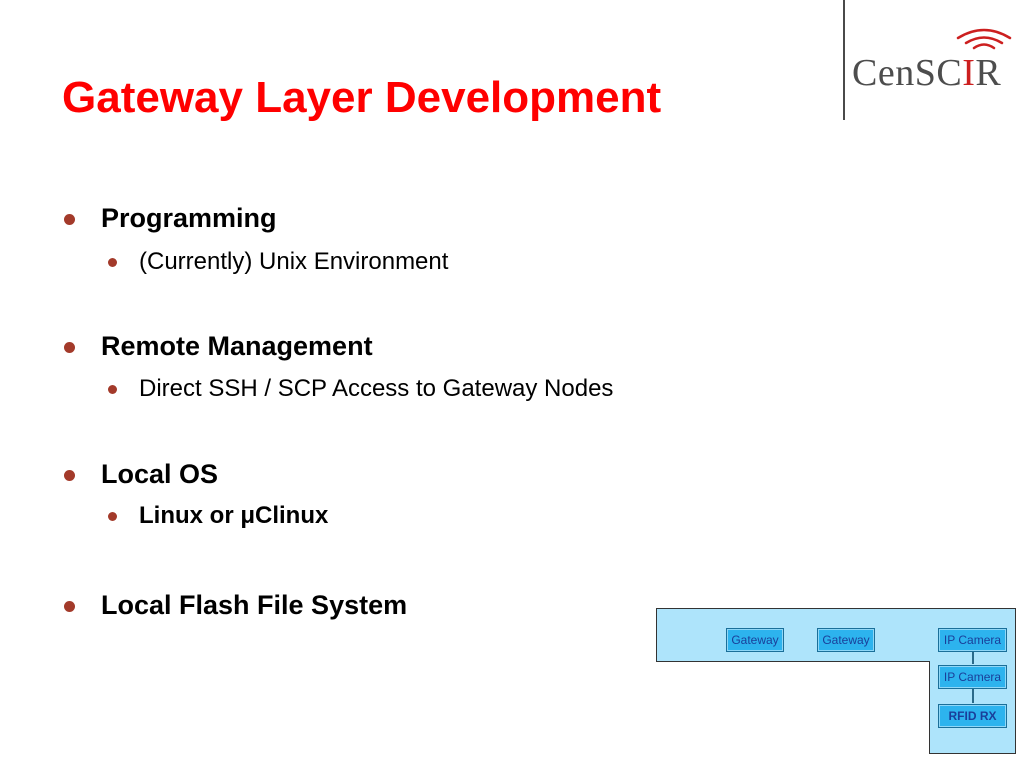  What do you see at coordinates (237, 346) in the screenshot?
I see `bullet-label: Remote Management` at bounding box center [237, 346].